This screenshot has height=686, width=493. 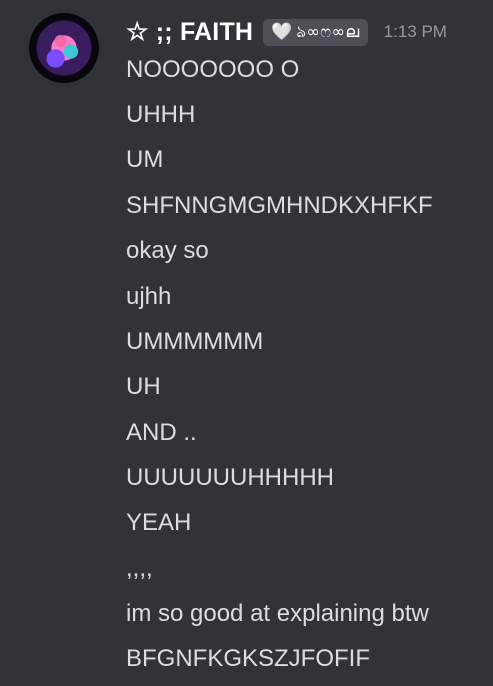 I want to click on message-line: UH, so click(x=143, y=386).